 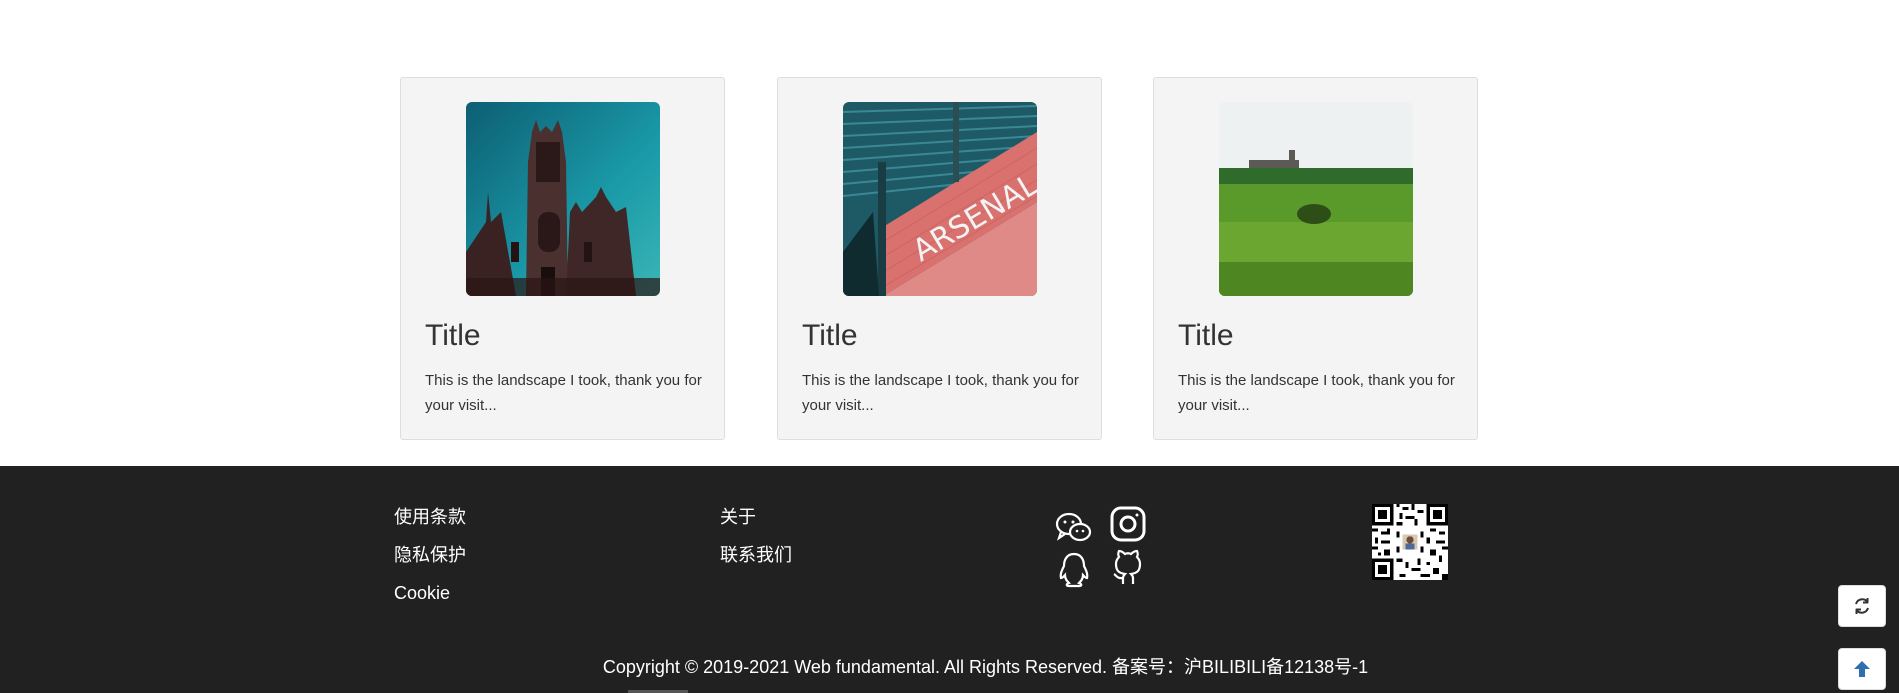 I want to click on arsenal-sign-photo: ARSENAL, so click(x=940, y=199).